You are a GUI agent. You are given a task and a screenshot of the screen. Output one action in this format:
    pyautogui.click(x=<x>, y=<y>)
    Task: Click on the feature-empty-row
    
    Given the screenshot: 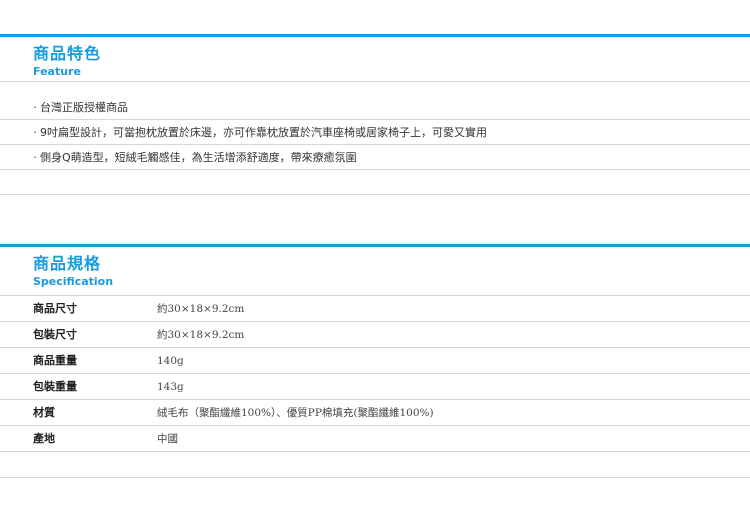 What is the action you would take?
    pyautogui.click(x=375, y=182)
    